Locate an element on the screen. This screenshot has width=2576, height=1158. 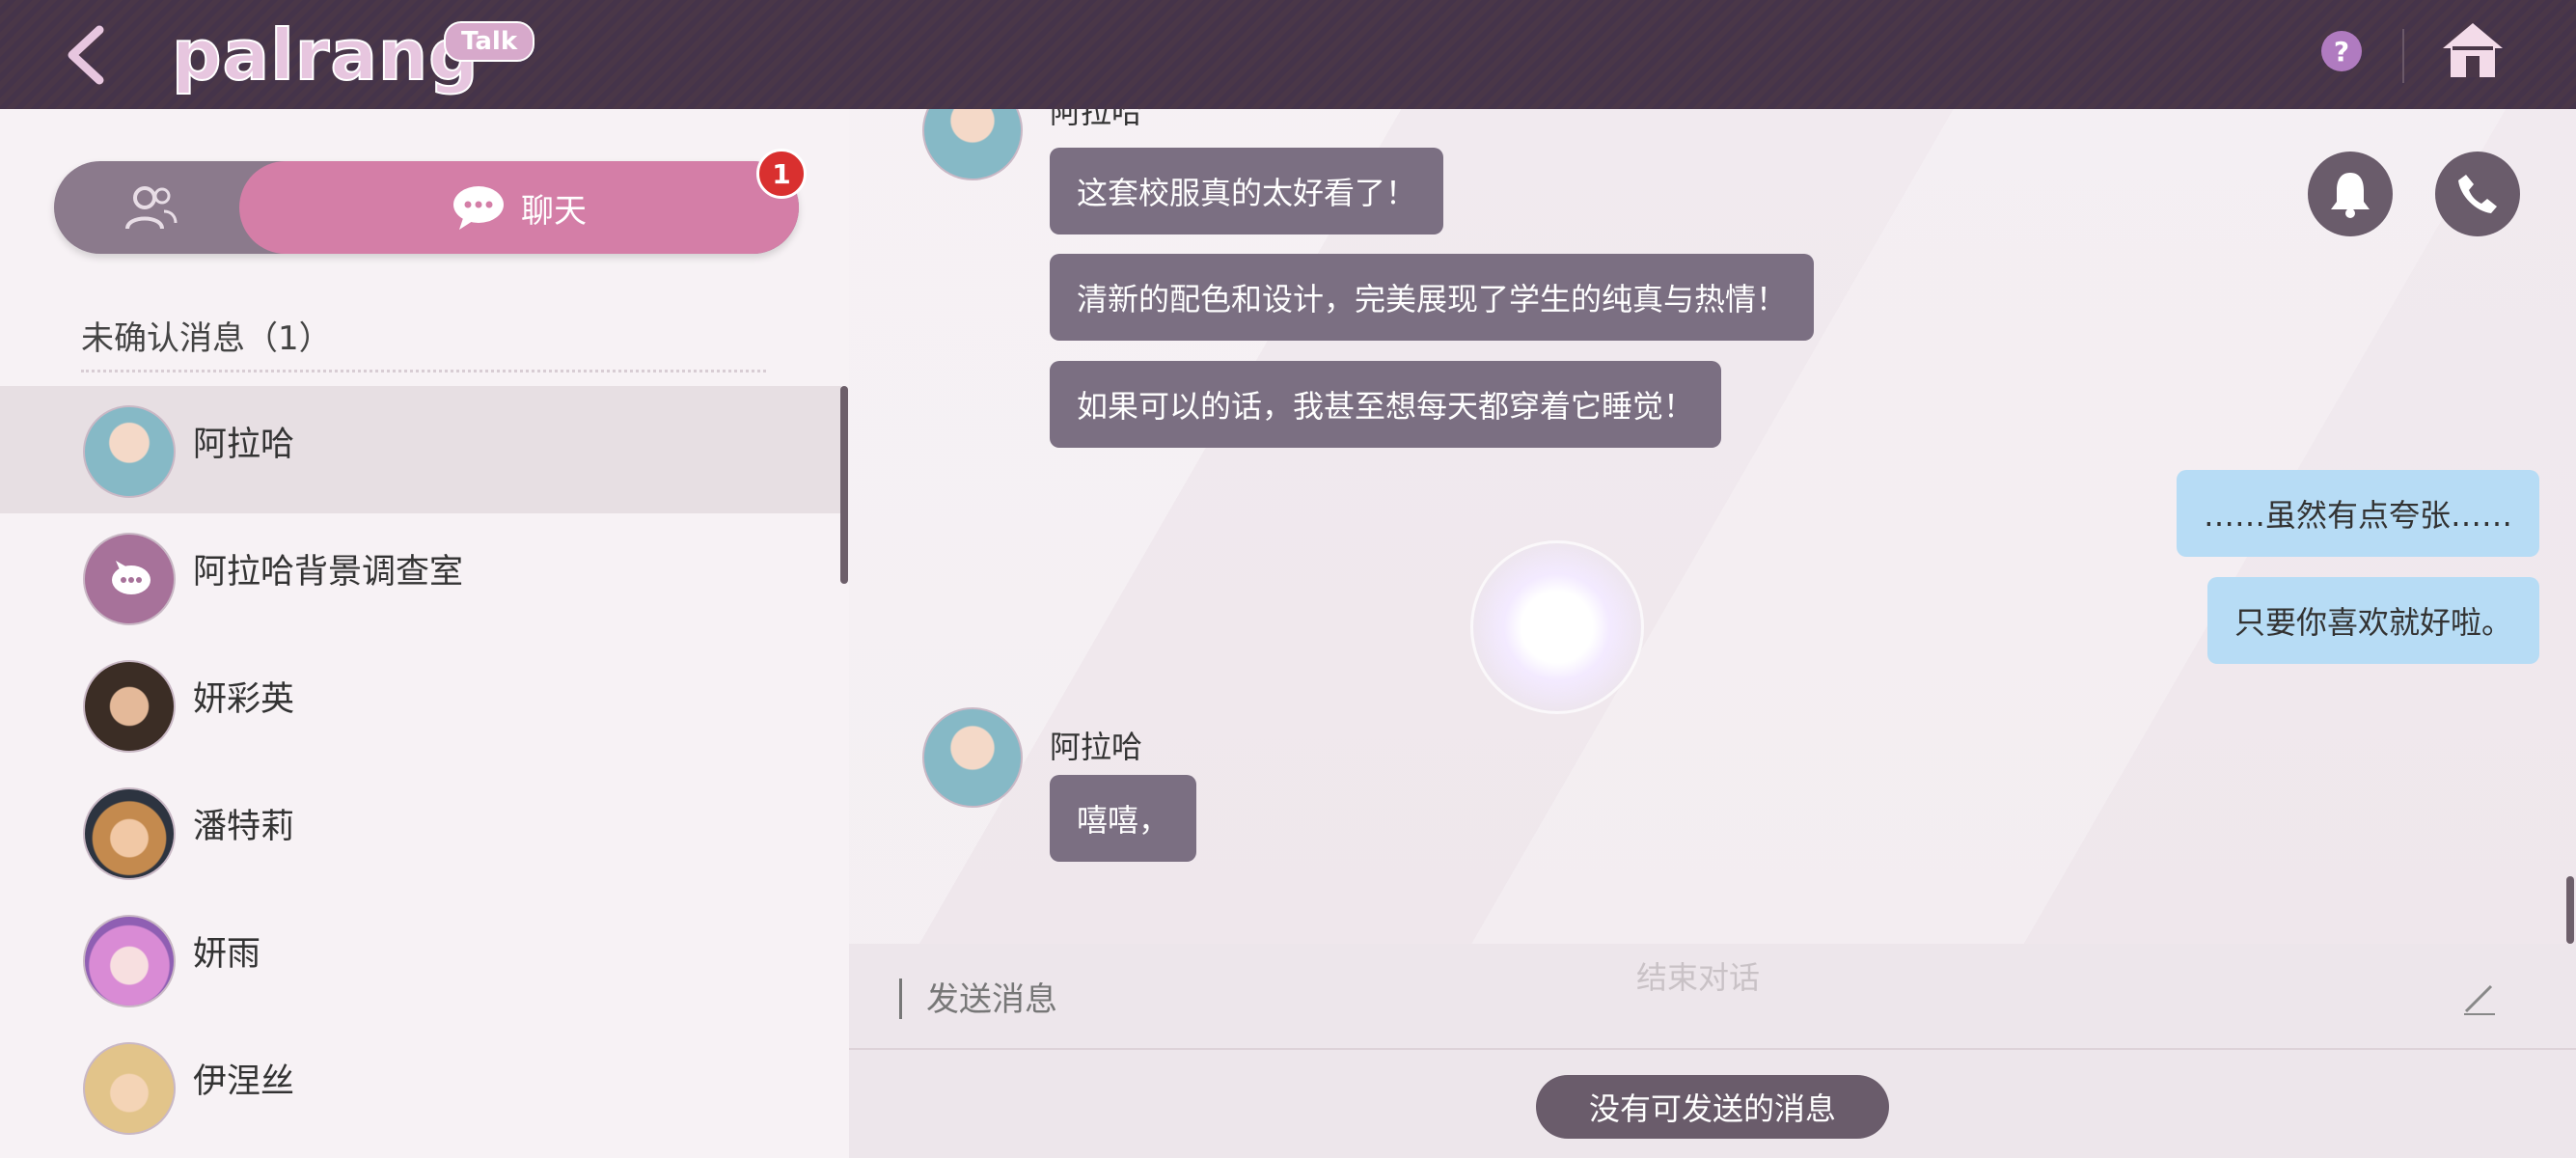
phone-icon is located at coordinates (2477, 194).